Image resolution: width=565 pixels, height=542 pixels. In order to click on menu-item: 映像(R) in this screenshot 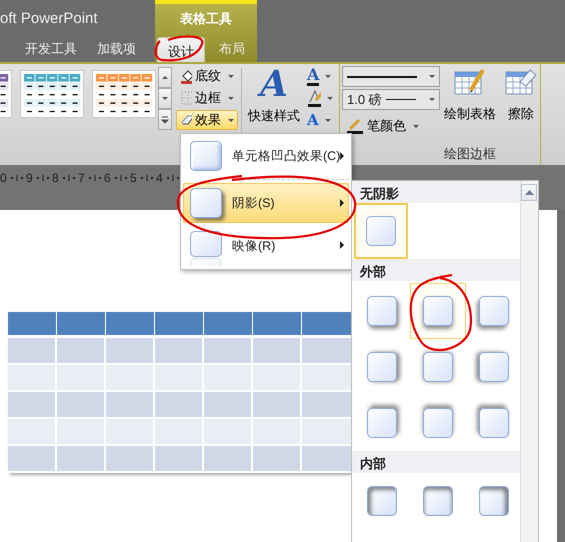, I will do `click(266, 247)`.